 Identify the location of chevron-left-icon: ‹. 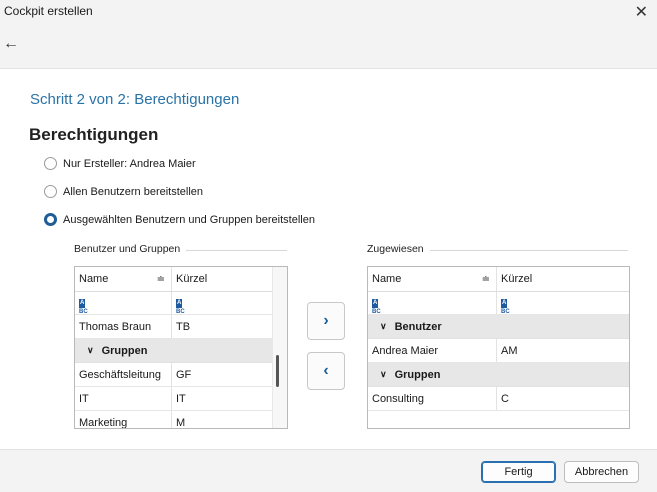
(326, 370).